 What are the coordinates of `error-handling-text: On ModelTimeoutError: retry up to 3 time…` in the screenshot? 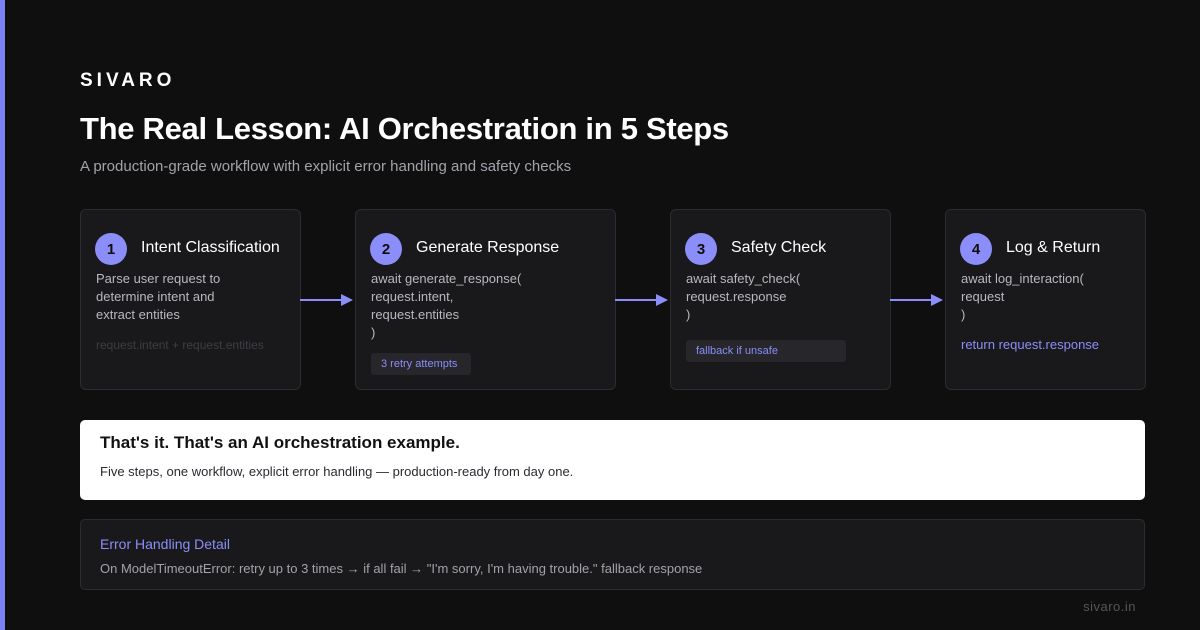 It's located at (401, 568).